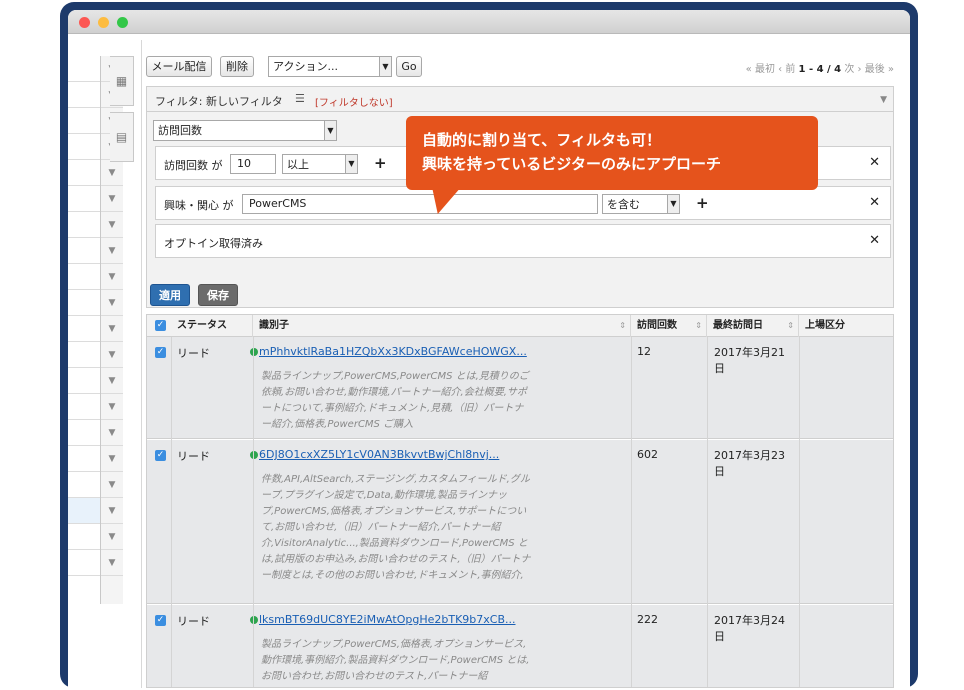 Image resolution: width=964 pixels, height=690 pixels. I want to click on visits-value-input: 10, so click(253, 164).